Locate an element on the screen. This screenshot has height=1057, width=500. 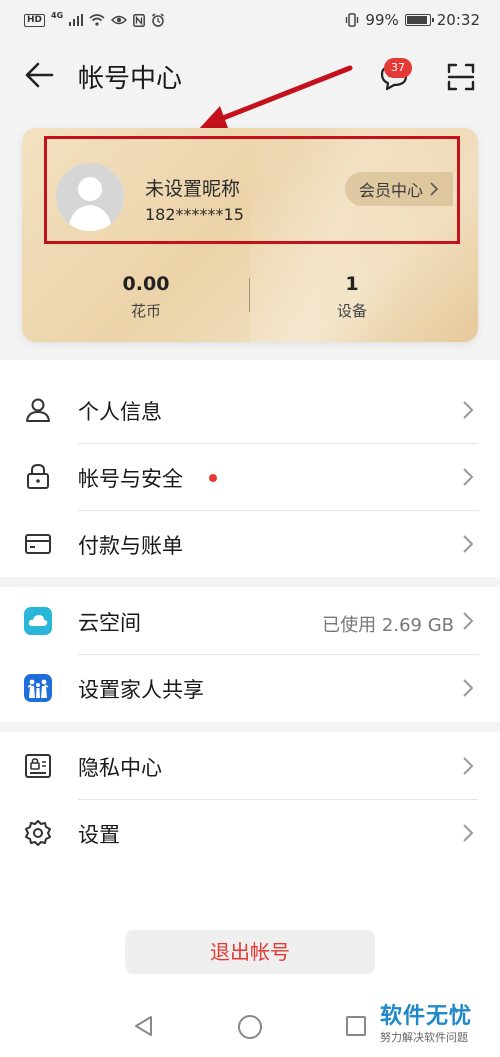
notification-dot is located at coordinates (213, 478).